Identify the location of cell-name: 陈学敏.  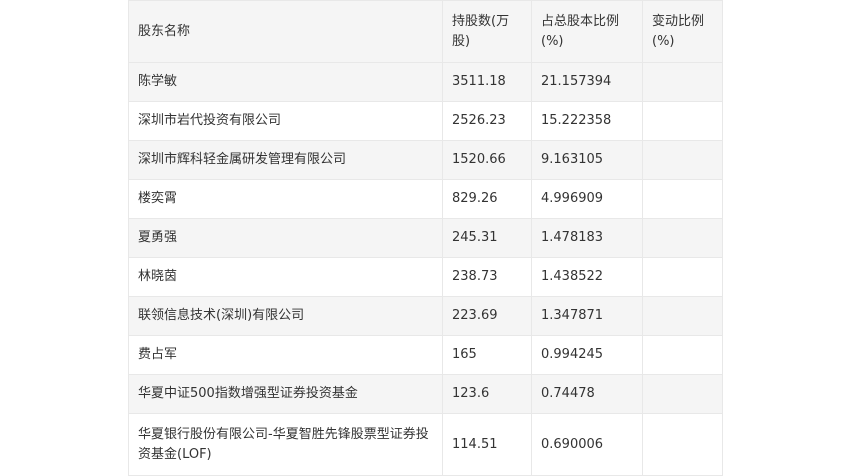
(285, 82).